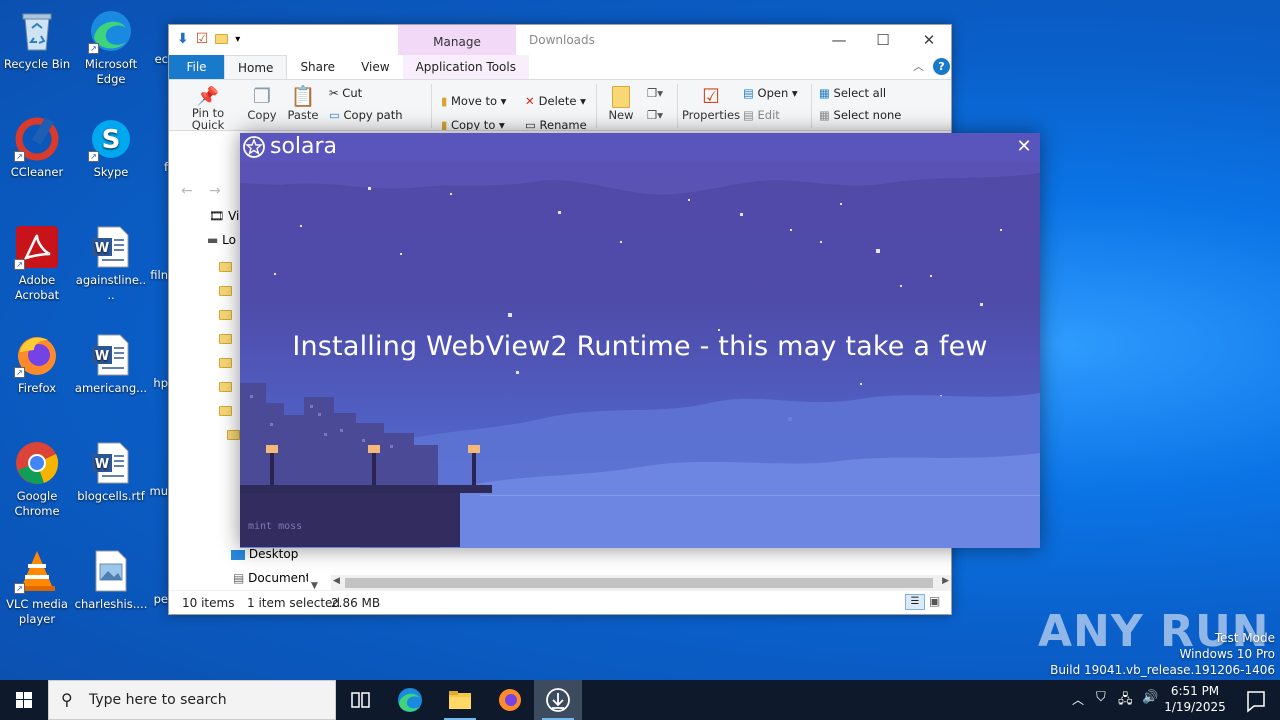 Image resolution: width=1280 pixels, height=720 pixels. What do you see at coordinates (677, 106) in the screenshot?
I see `ribbon-separator` at bounding box center [677, 106].